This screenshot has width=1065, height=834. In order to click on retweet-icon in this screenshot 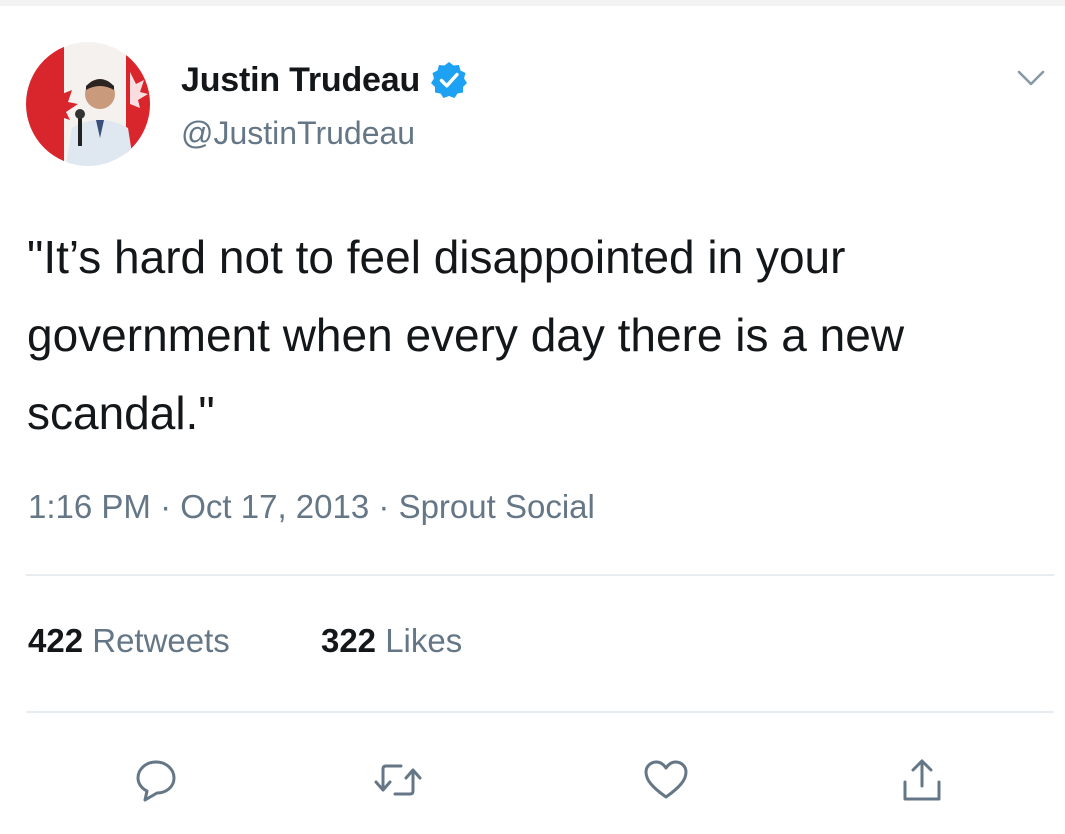, I will do `click(398, 780)`.